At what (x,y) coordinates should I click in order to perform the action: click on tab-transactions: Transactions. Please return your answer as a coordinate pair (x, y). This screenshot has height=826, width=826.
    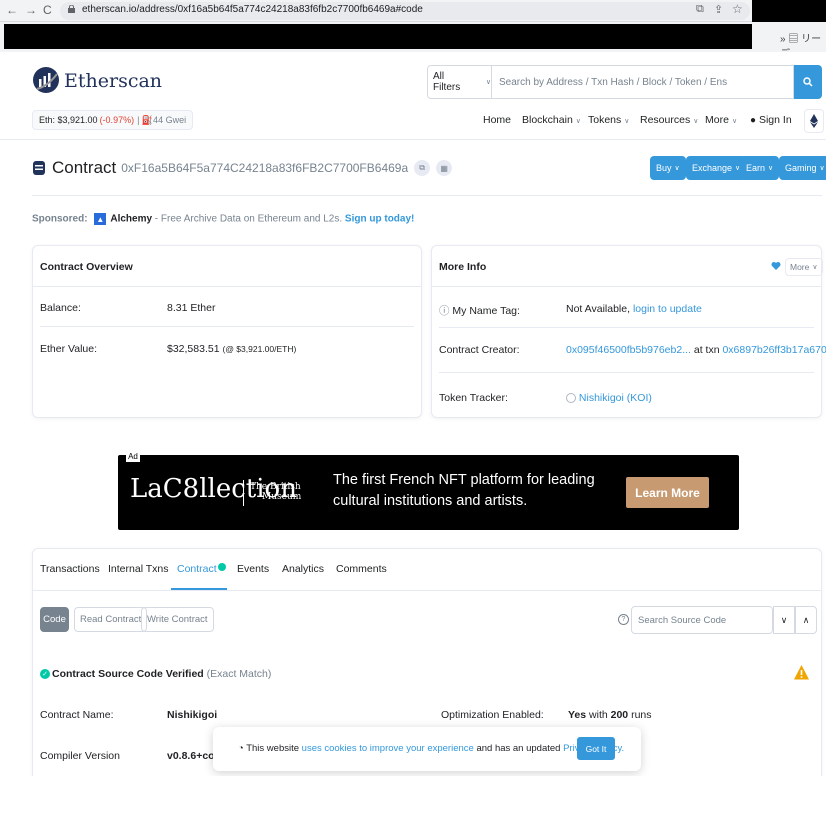
    Looking at the image, I should click on (70, 569).